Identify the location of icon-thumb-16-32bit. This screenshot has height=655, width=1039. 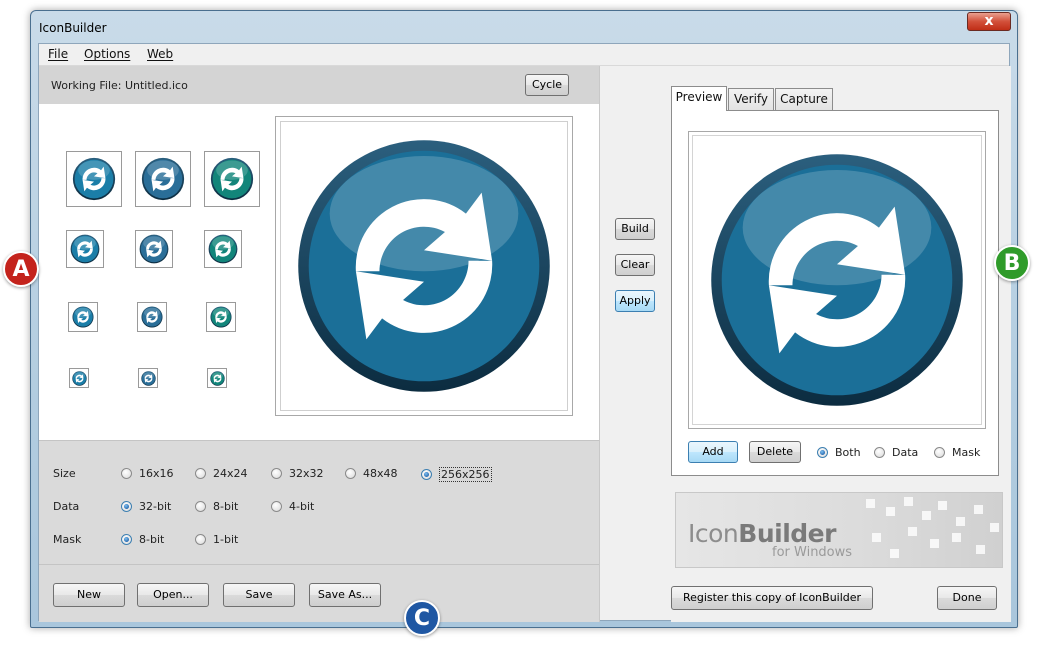
(79, 378).